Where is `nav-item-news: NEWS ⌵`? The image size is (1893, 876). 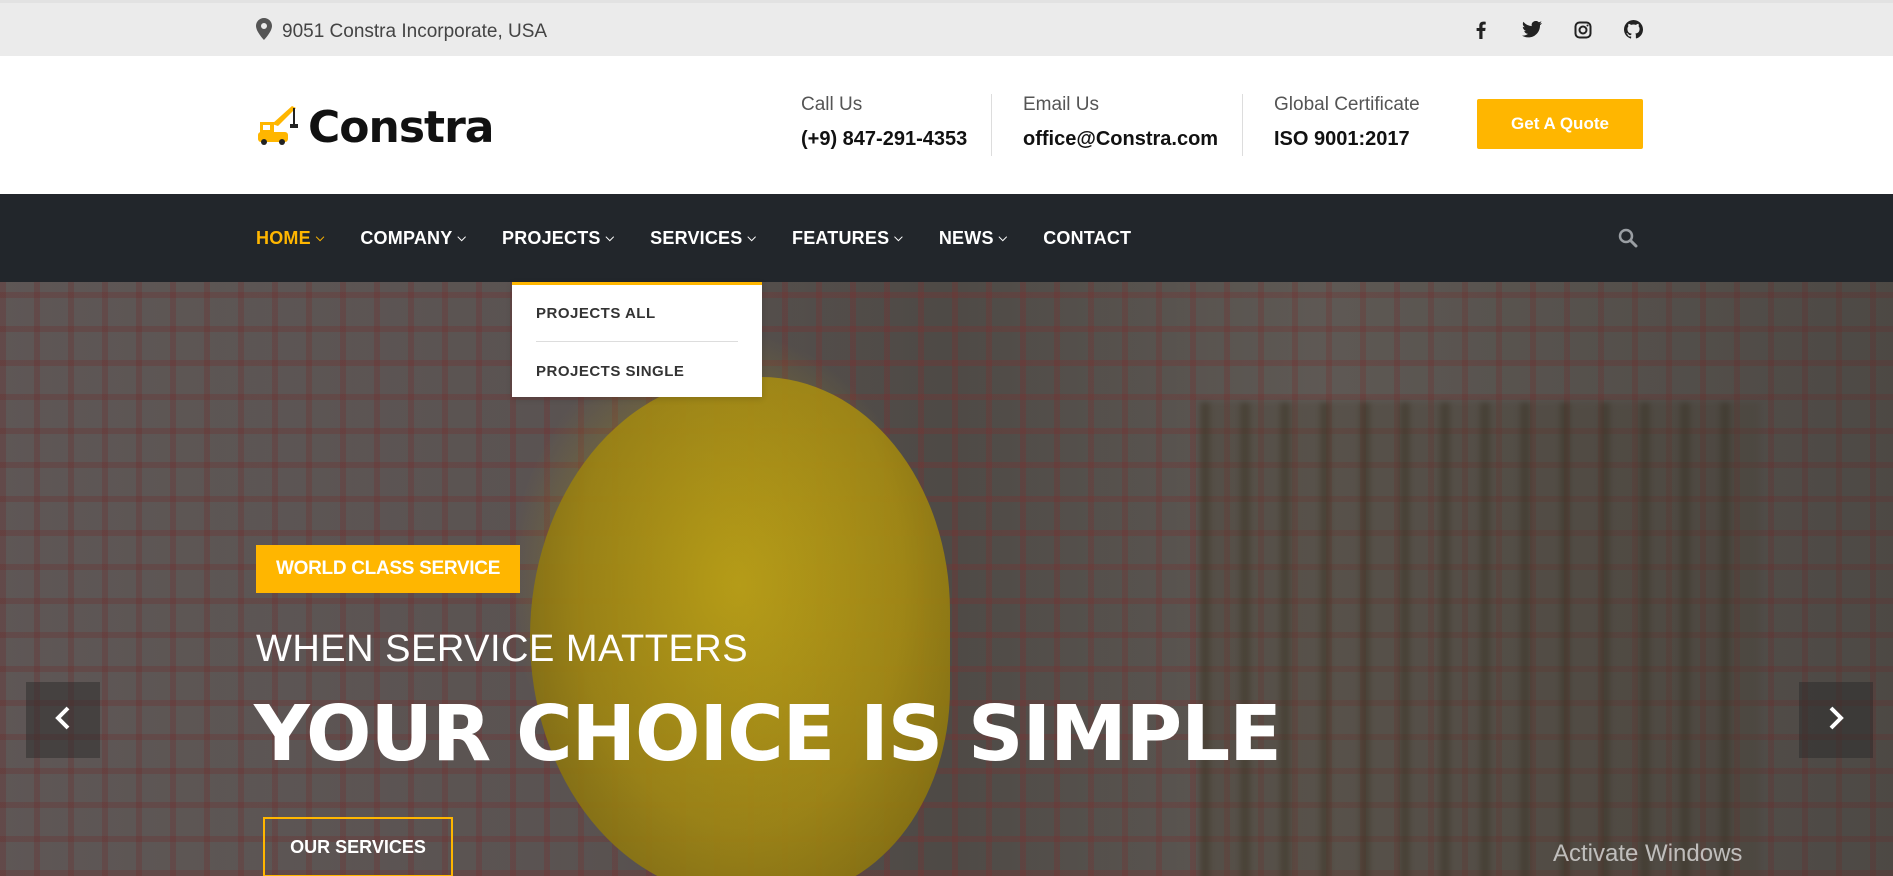 nav-item-news: NEWS ⌵ is located at coordinates (973, 238).